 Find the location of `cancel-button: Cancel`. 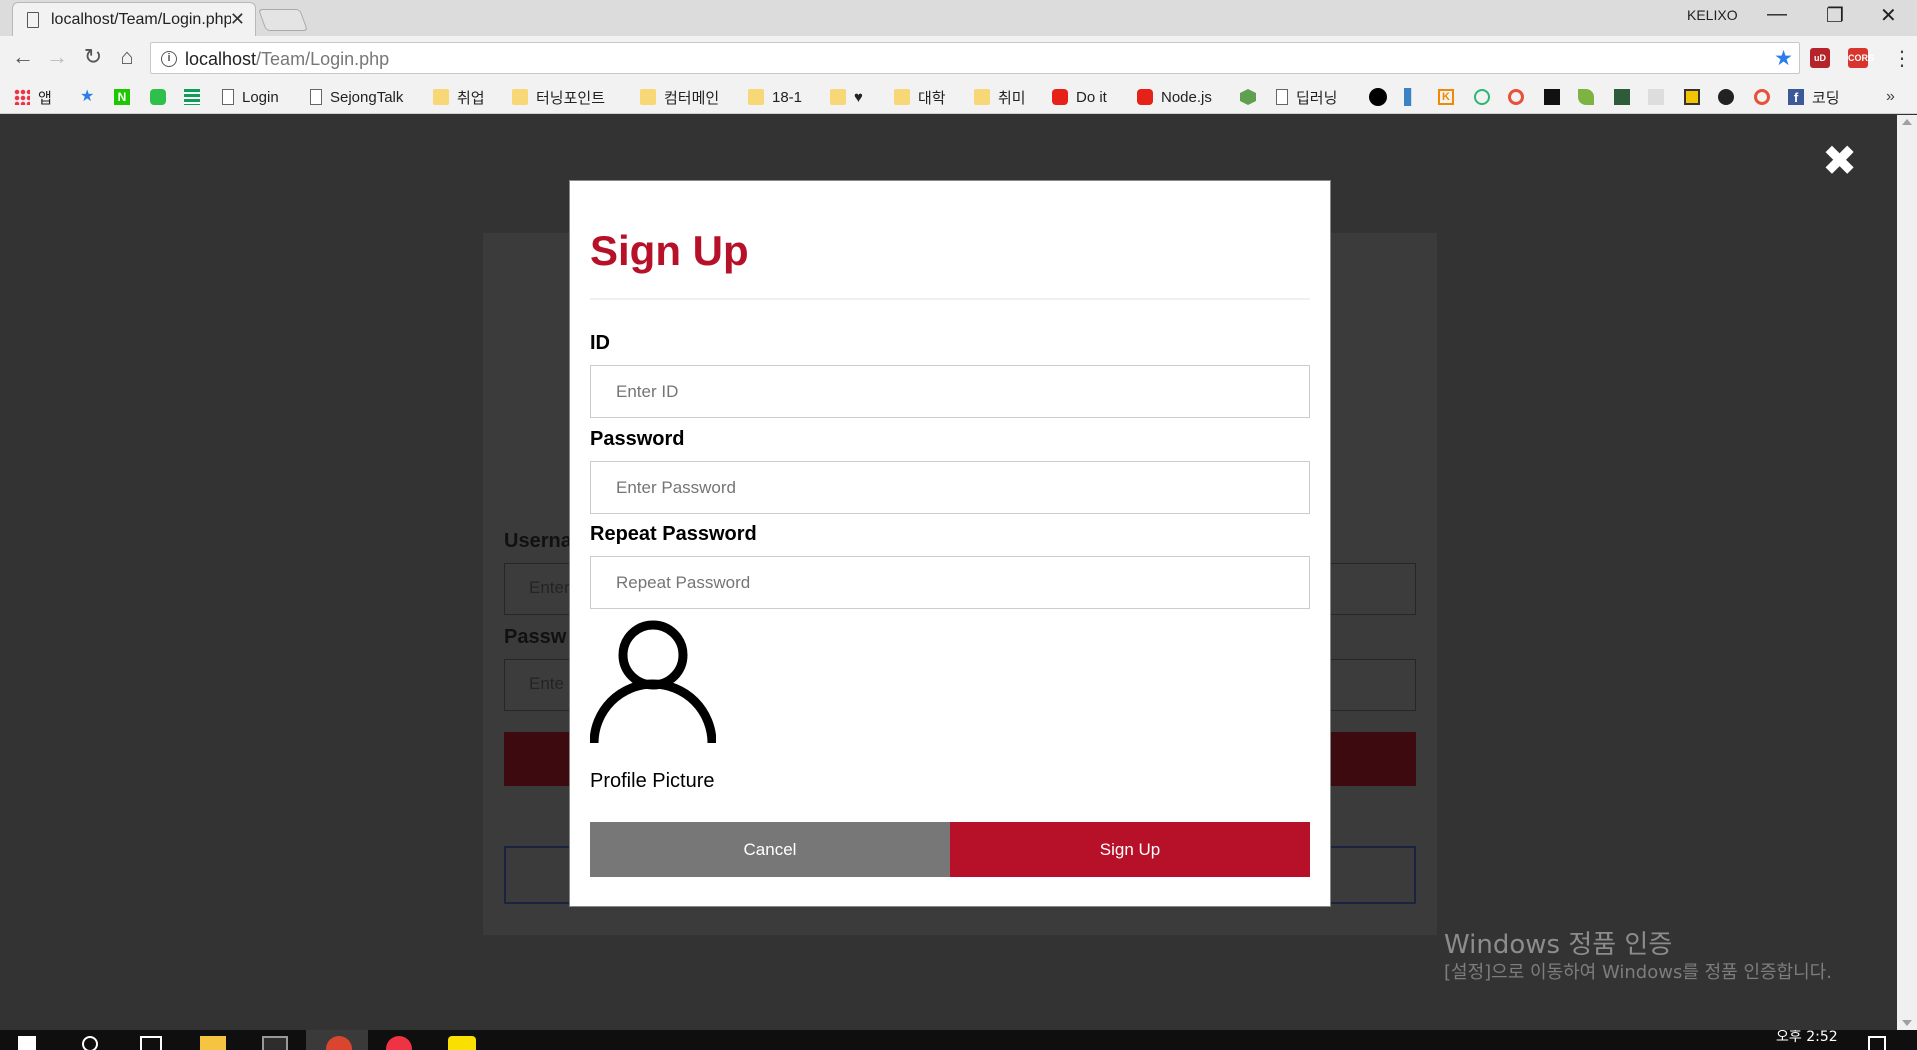

cancel-button: Cancel is located at coordinates (770, 849).